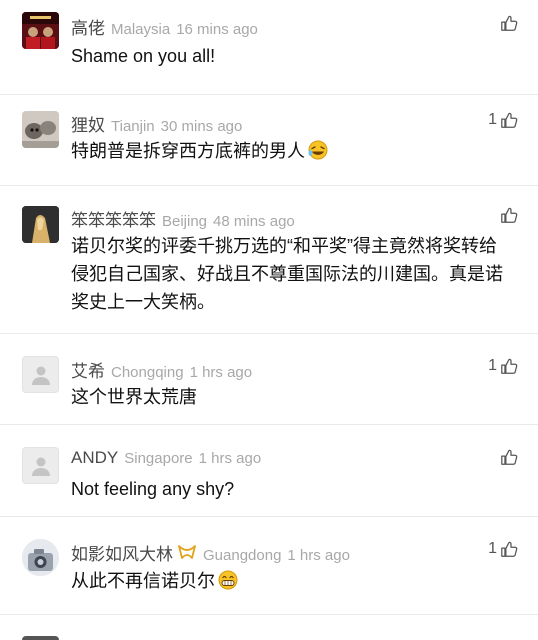 This screenshot has height=640, width=538. What do you see at coordinates (143, 56) in the screenshot?
I see `comment-text: Shame on you all!` at bounding box center [143, 56].